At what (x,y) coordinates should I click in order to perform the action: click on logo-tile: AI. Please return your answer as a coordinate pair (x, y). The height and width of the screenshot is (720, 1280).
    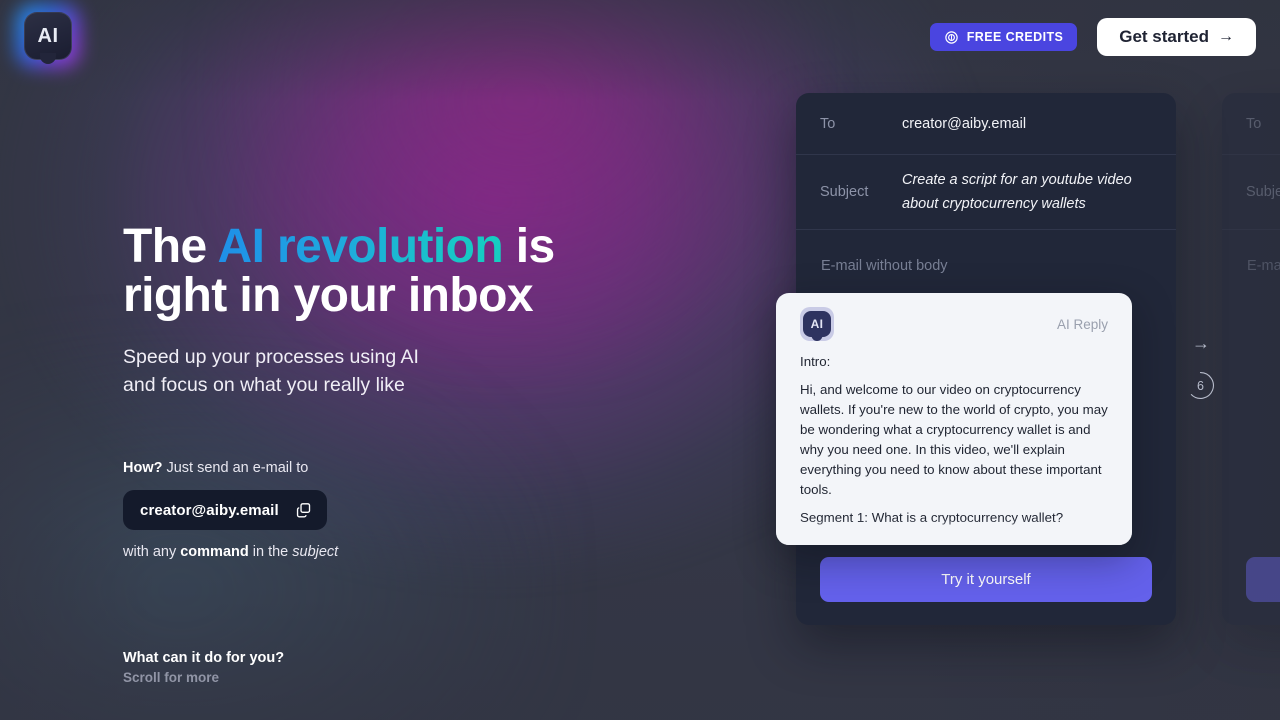
    Looking at the image, I should click on (48, 36).